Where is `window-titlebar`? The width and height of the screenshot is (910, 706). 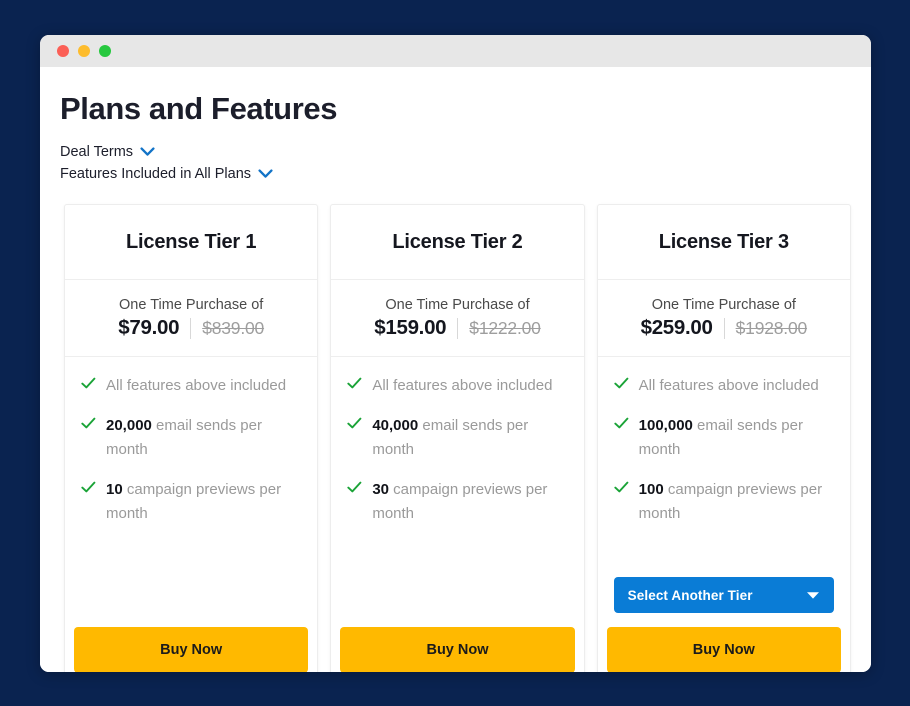 window-titlebar is located at coordinates (455, 51).